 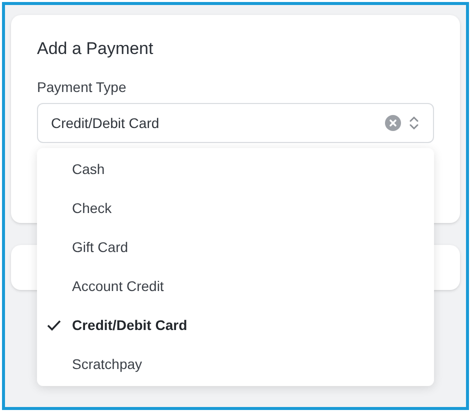 What do you see at coordinates (414, 123) in the screenshot?
I see `chevron-up-down-icon` at bounding box center [414, 123].